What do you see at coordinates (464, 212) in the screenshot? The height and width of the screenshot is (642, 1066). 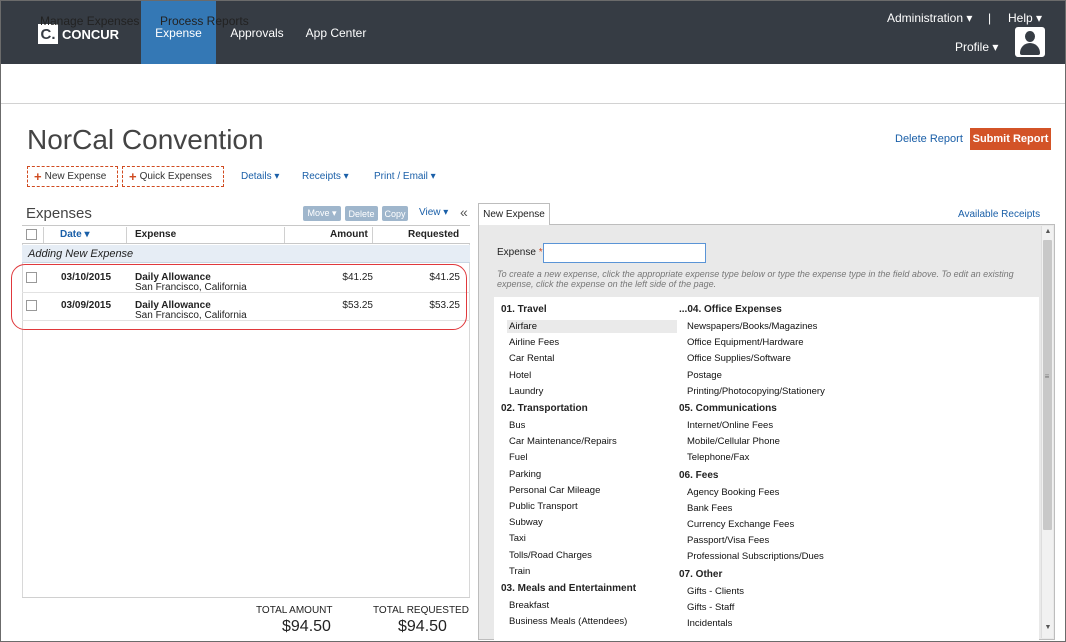 I see `collapse-panel-icon: «` at bounding box center [464, 212].